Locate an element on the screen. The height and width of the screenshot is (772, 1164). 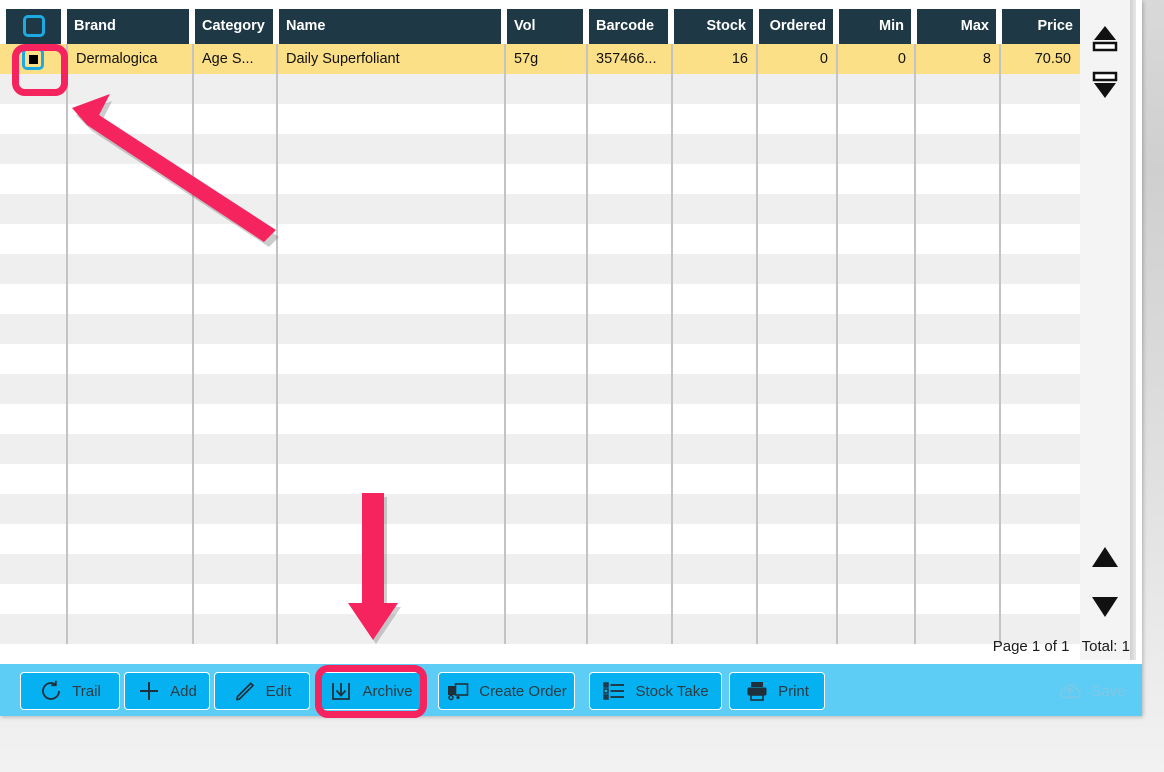
scroll-down-button is located at coordinates (1105, 609).